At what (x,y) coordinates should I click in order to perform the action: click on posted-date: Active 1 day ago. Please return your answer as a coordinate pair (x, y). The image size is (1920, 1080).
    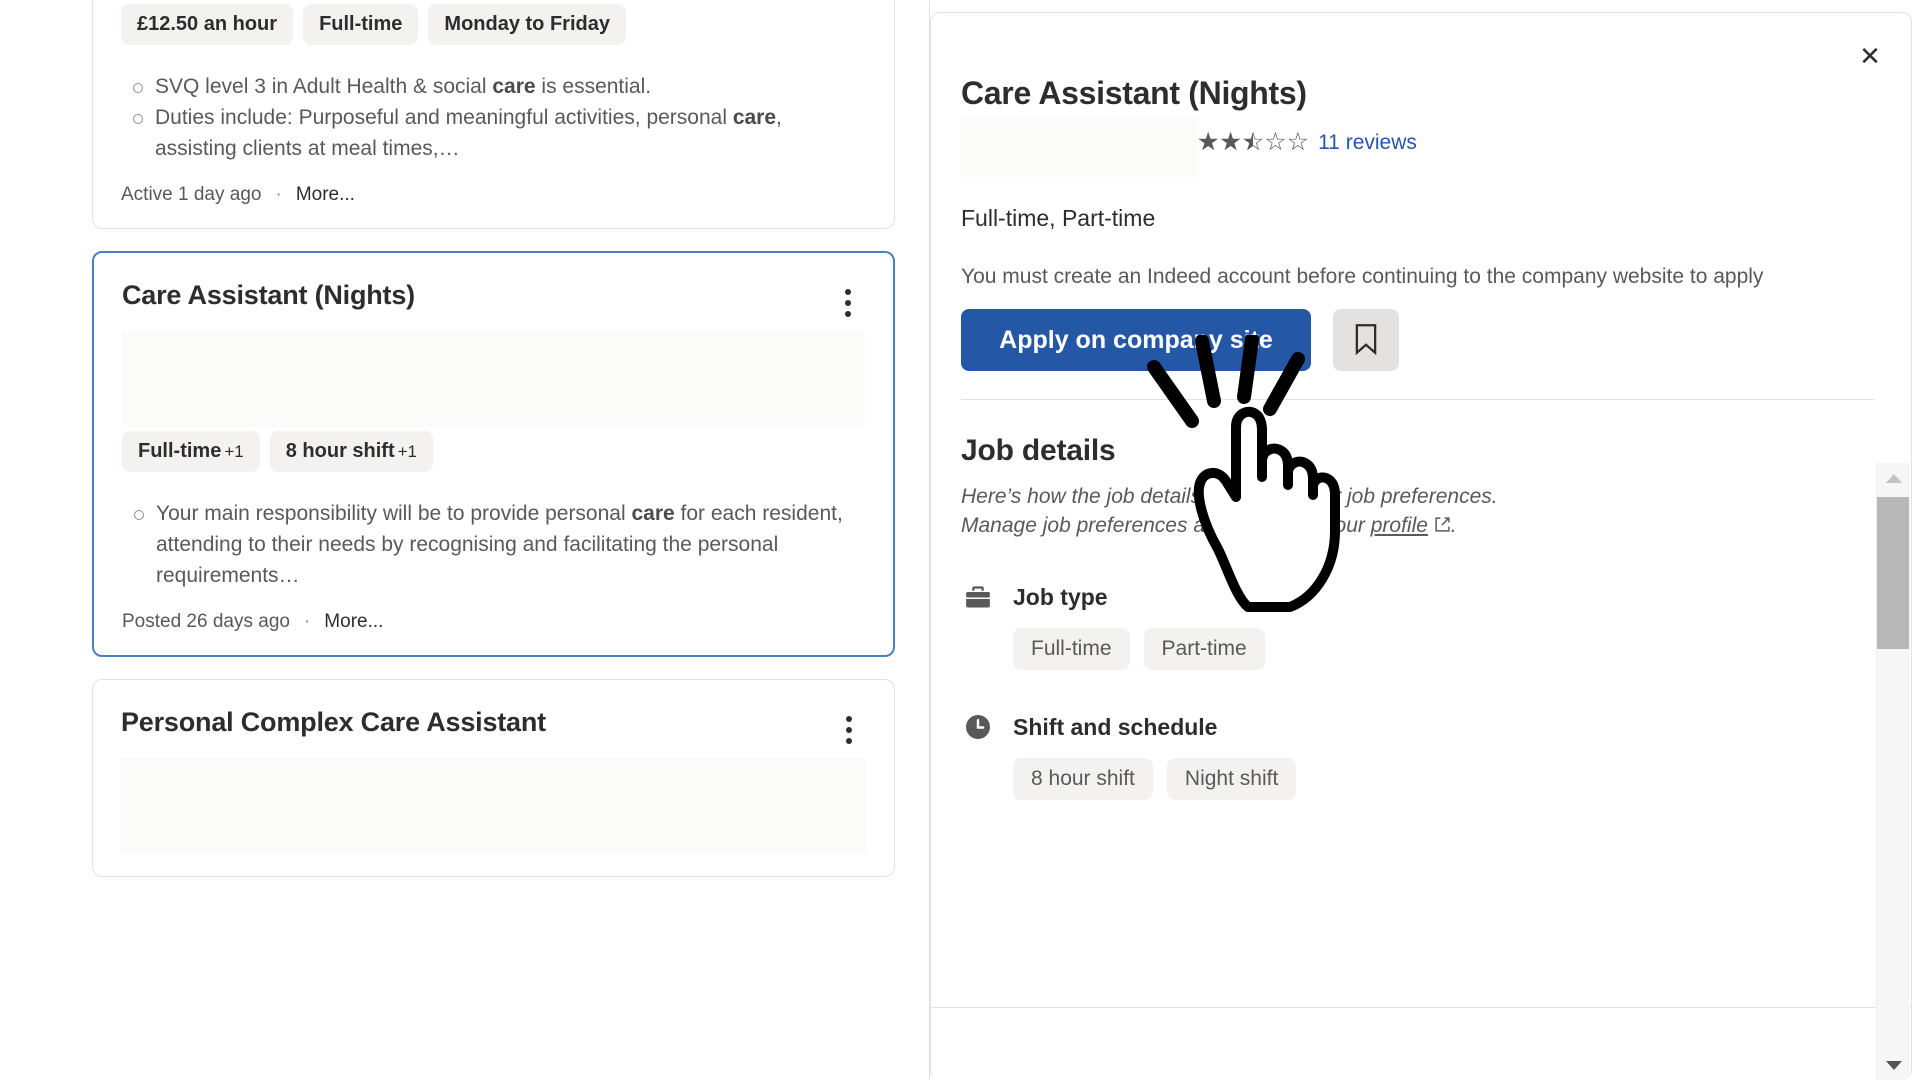
    Looking at the image, I should click on (191, 194).